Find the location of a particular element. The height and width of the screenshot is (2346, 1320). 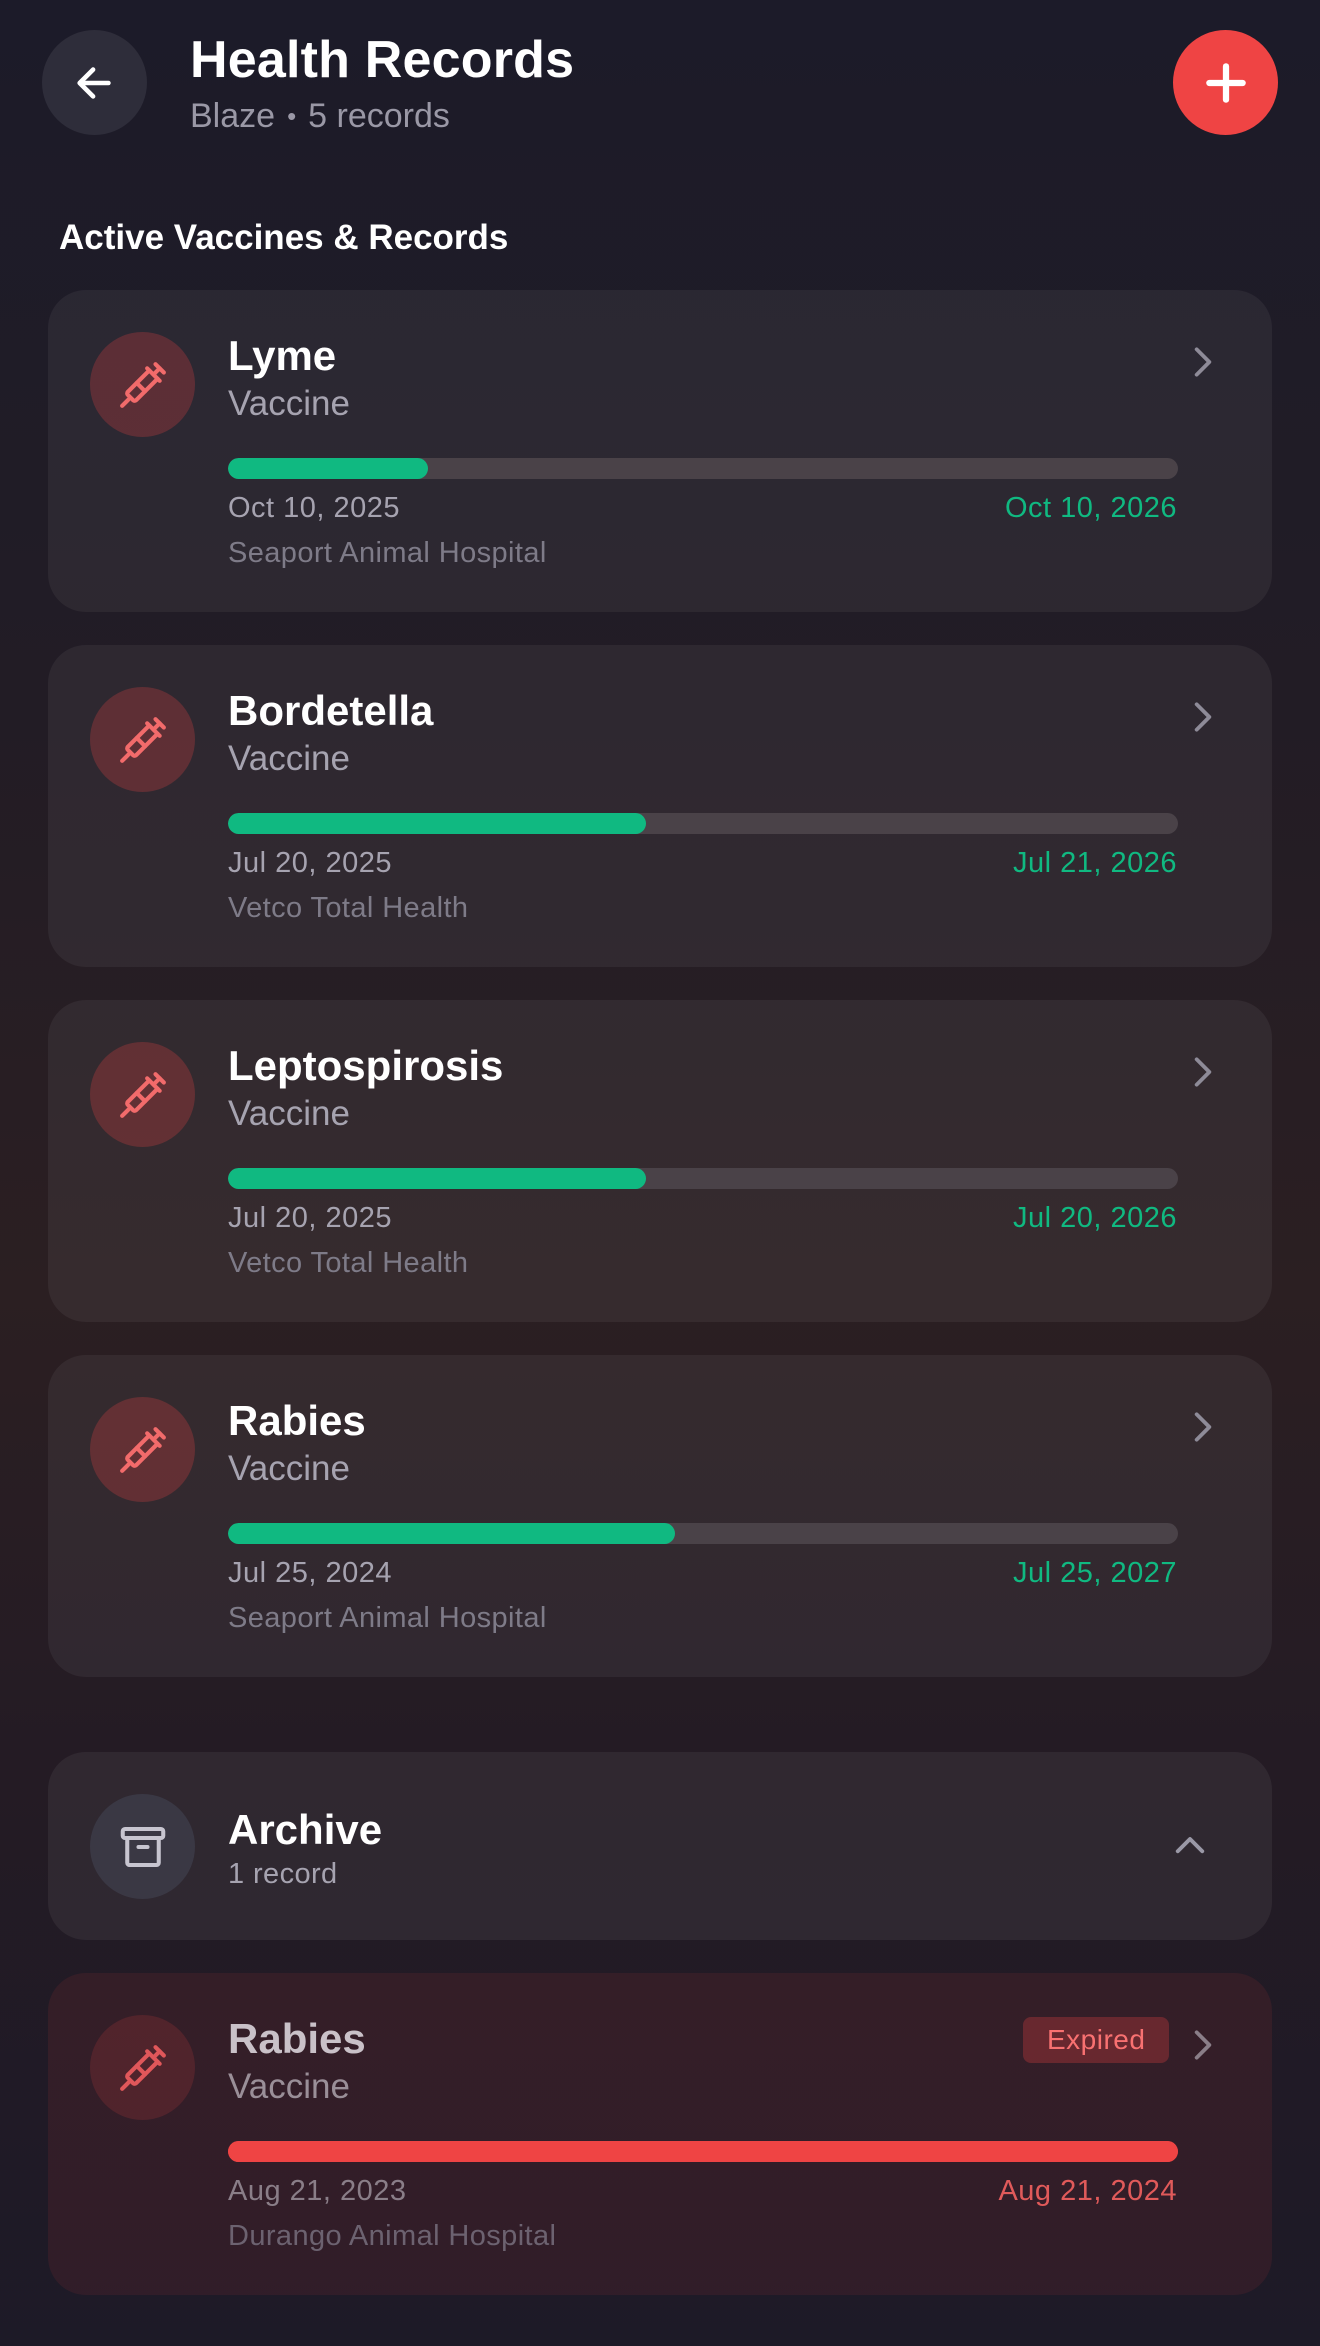

page-subtitle: Blaze • 5 records is located at coordinates (320, 116).